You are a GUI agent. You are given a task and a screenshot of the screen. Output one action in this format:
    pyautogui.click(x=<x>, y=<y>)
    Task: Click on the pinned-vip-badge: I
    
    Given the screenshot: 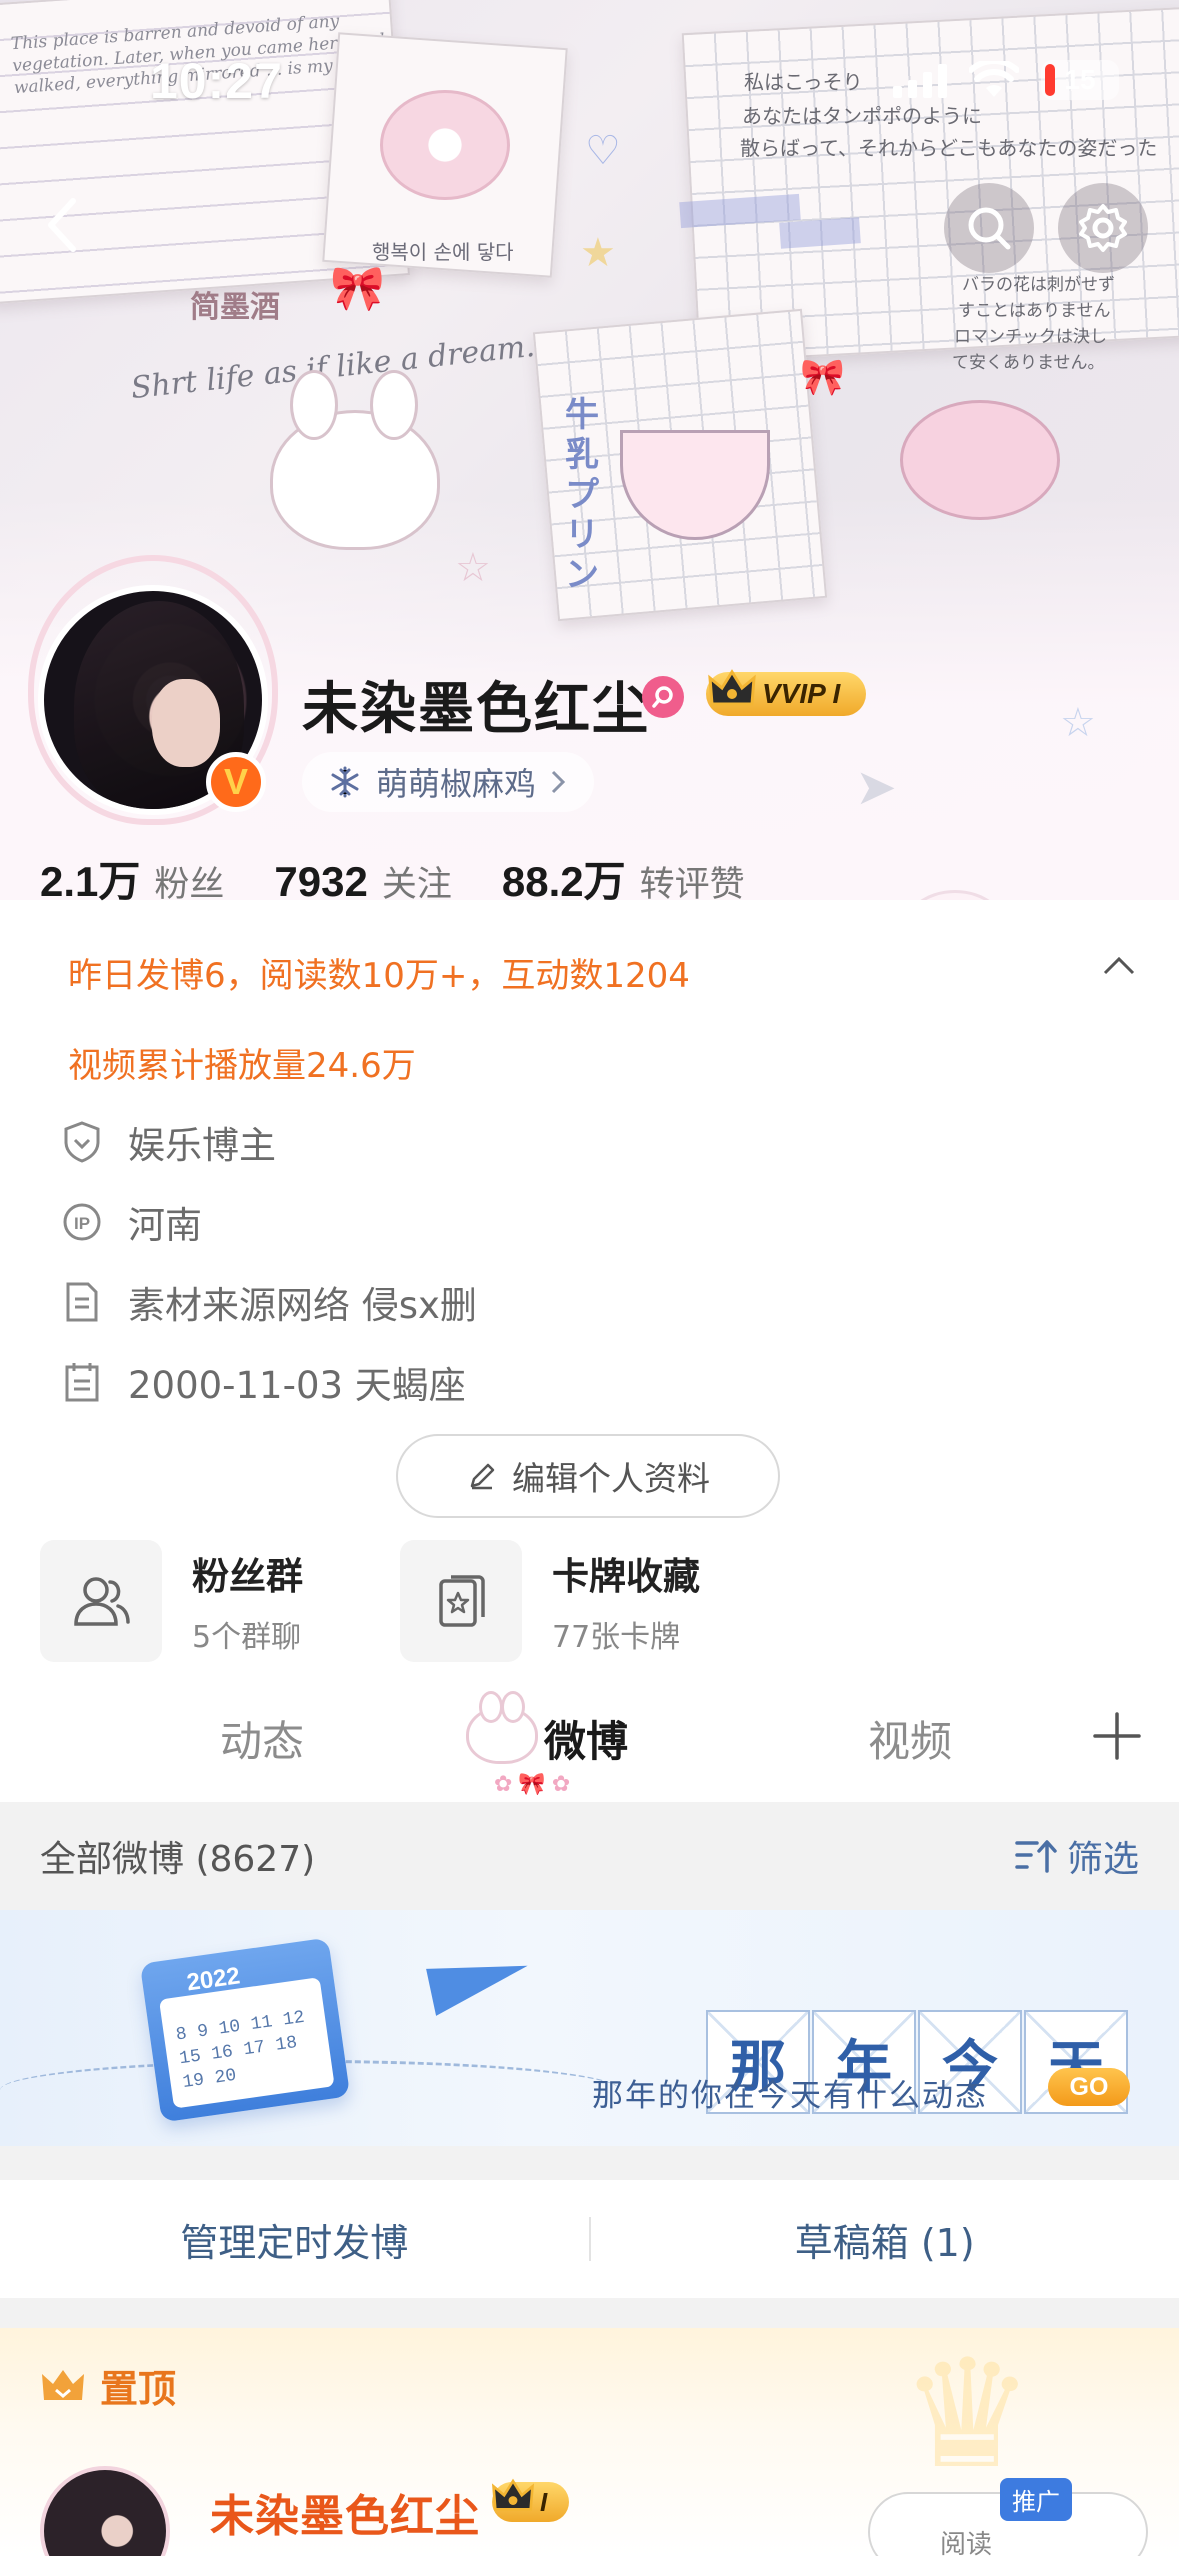 What is the action you would take?
    pyautogui.click(x=530, y=2500)
    